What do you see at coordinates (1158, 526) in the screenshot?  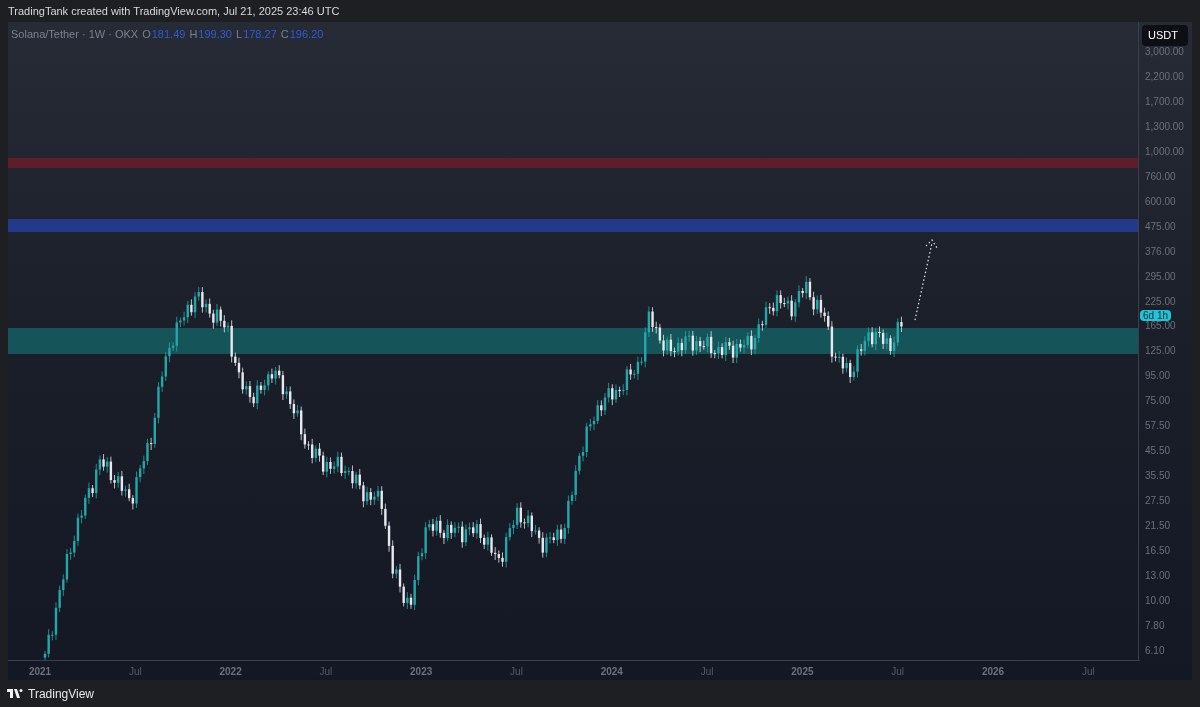 I see `price-label: 21.50` at bounding box center [1158, 526].